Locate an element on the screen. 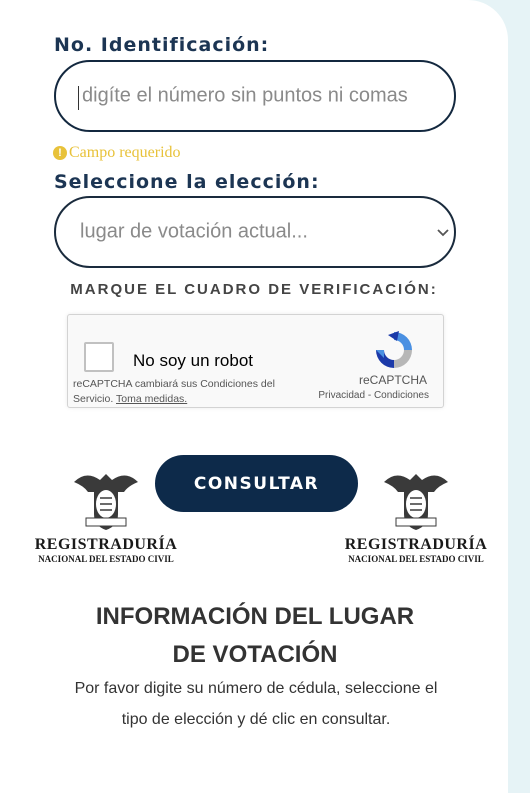 The height and width of the screenshot is (793, 530). verify-title: MARQUE EL CUADRO DE VERIFICACIÓN: is located at coordinates (254, 289).